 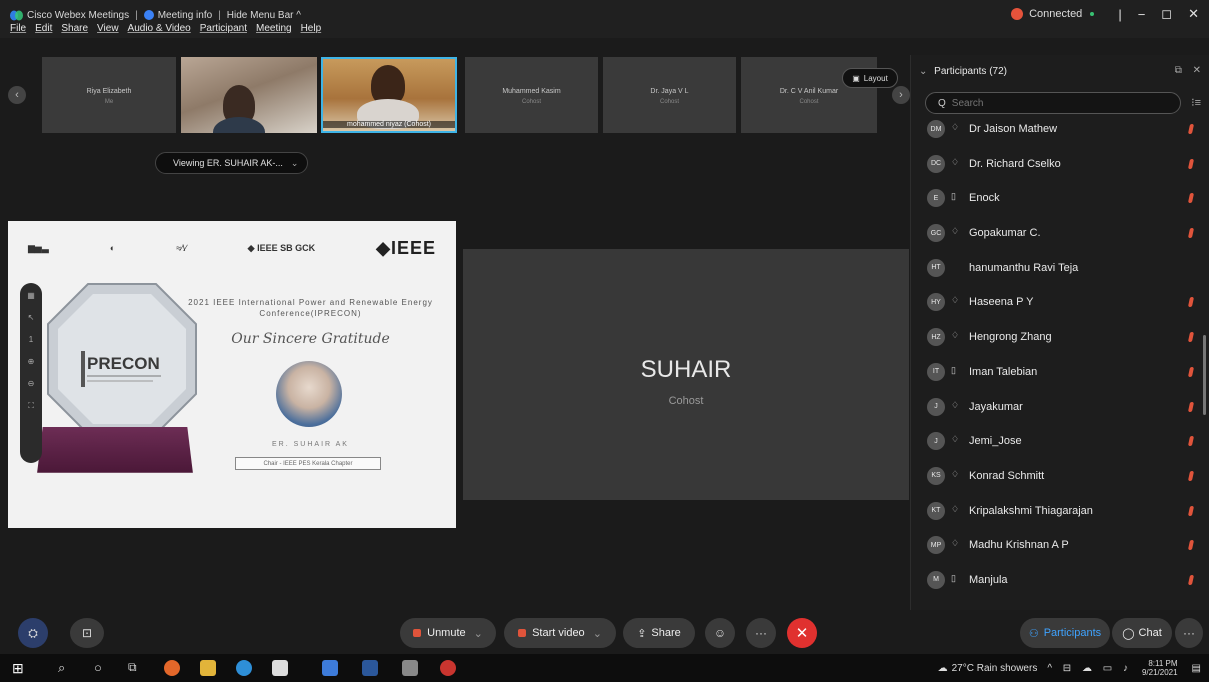 I want to click on more-panels-icon: ···, so click(x=1189, y=633).